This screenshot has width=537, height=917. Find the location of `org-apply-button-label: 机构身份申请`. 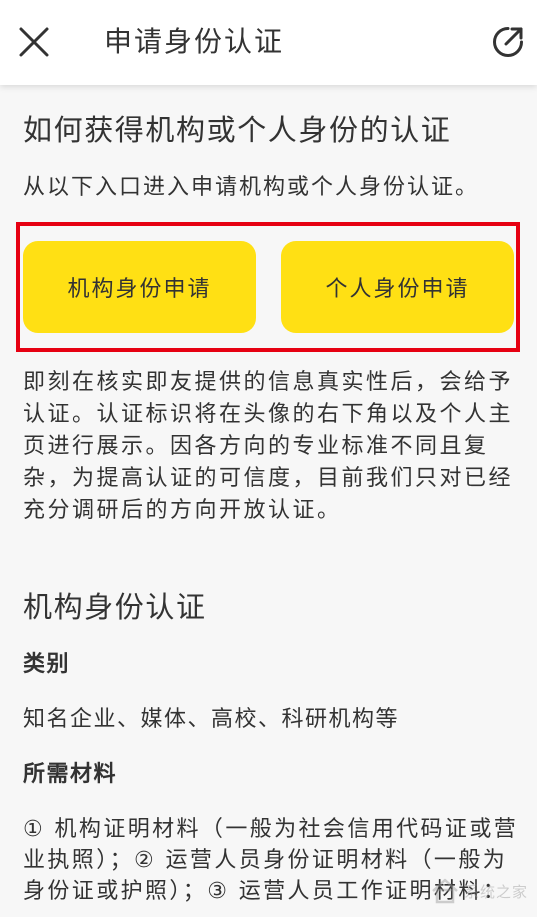

org-apply-button-label: 机构身份申请 is located at coordinates (139, 289).